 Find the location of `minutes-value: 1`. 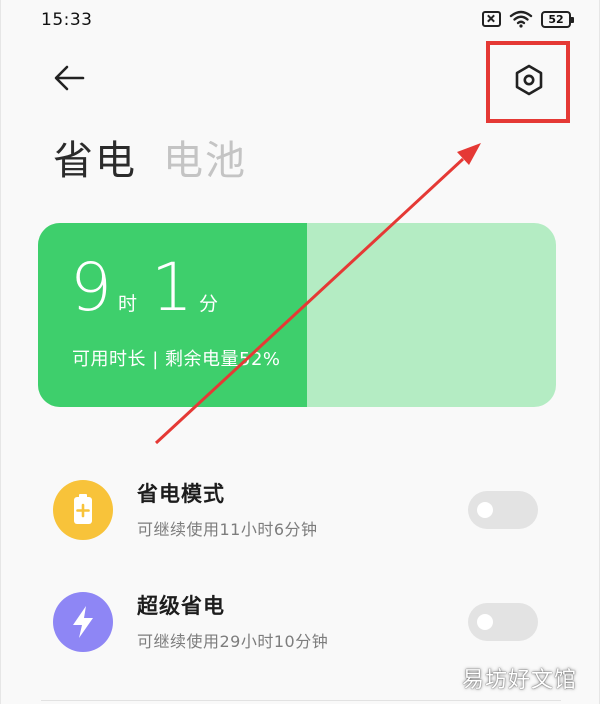

minutes-value: 1 is located at coordinates (172, 287).